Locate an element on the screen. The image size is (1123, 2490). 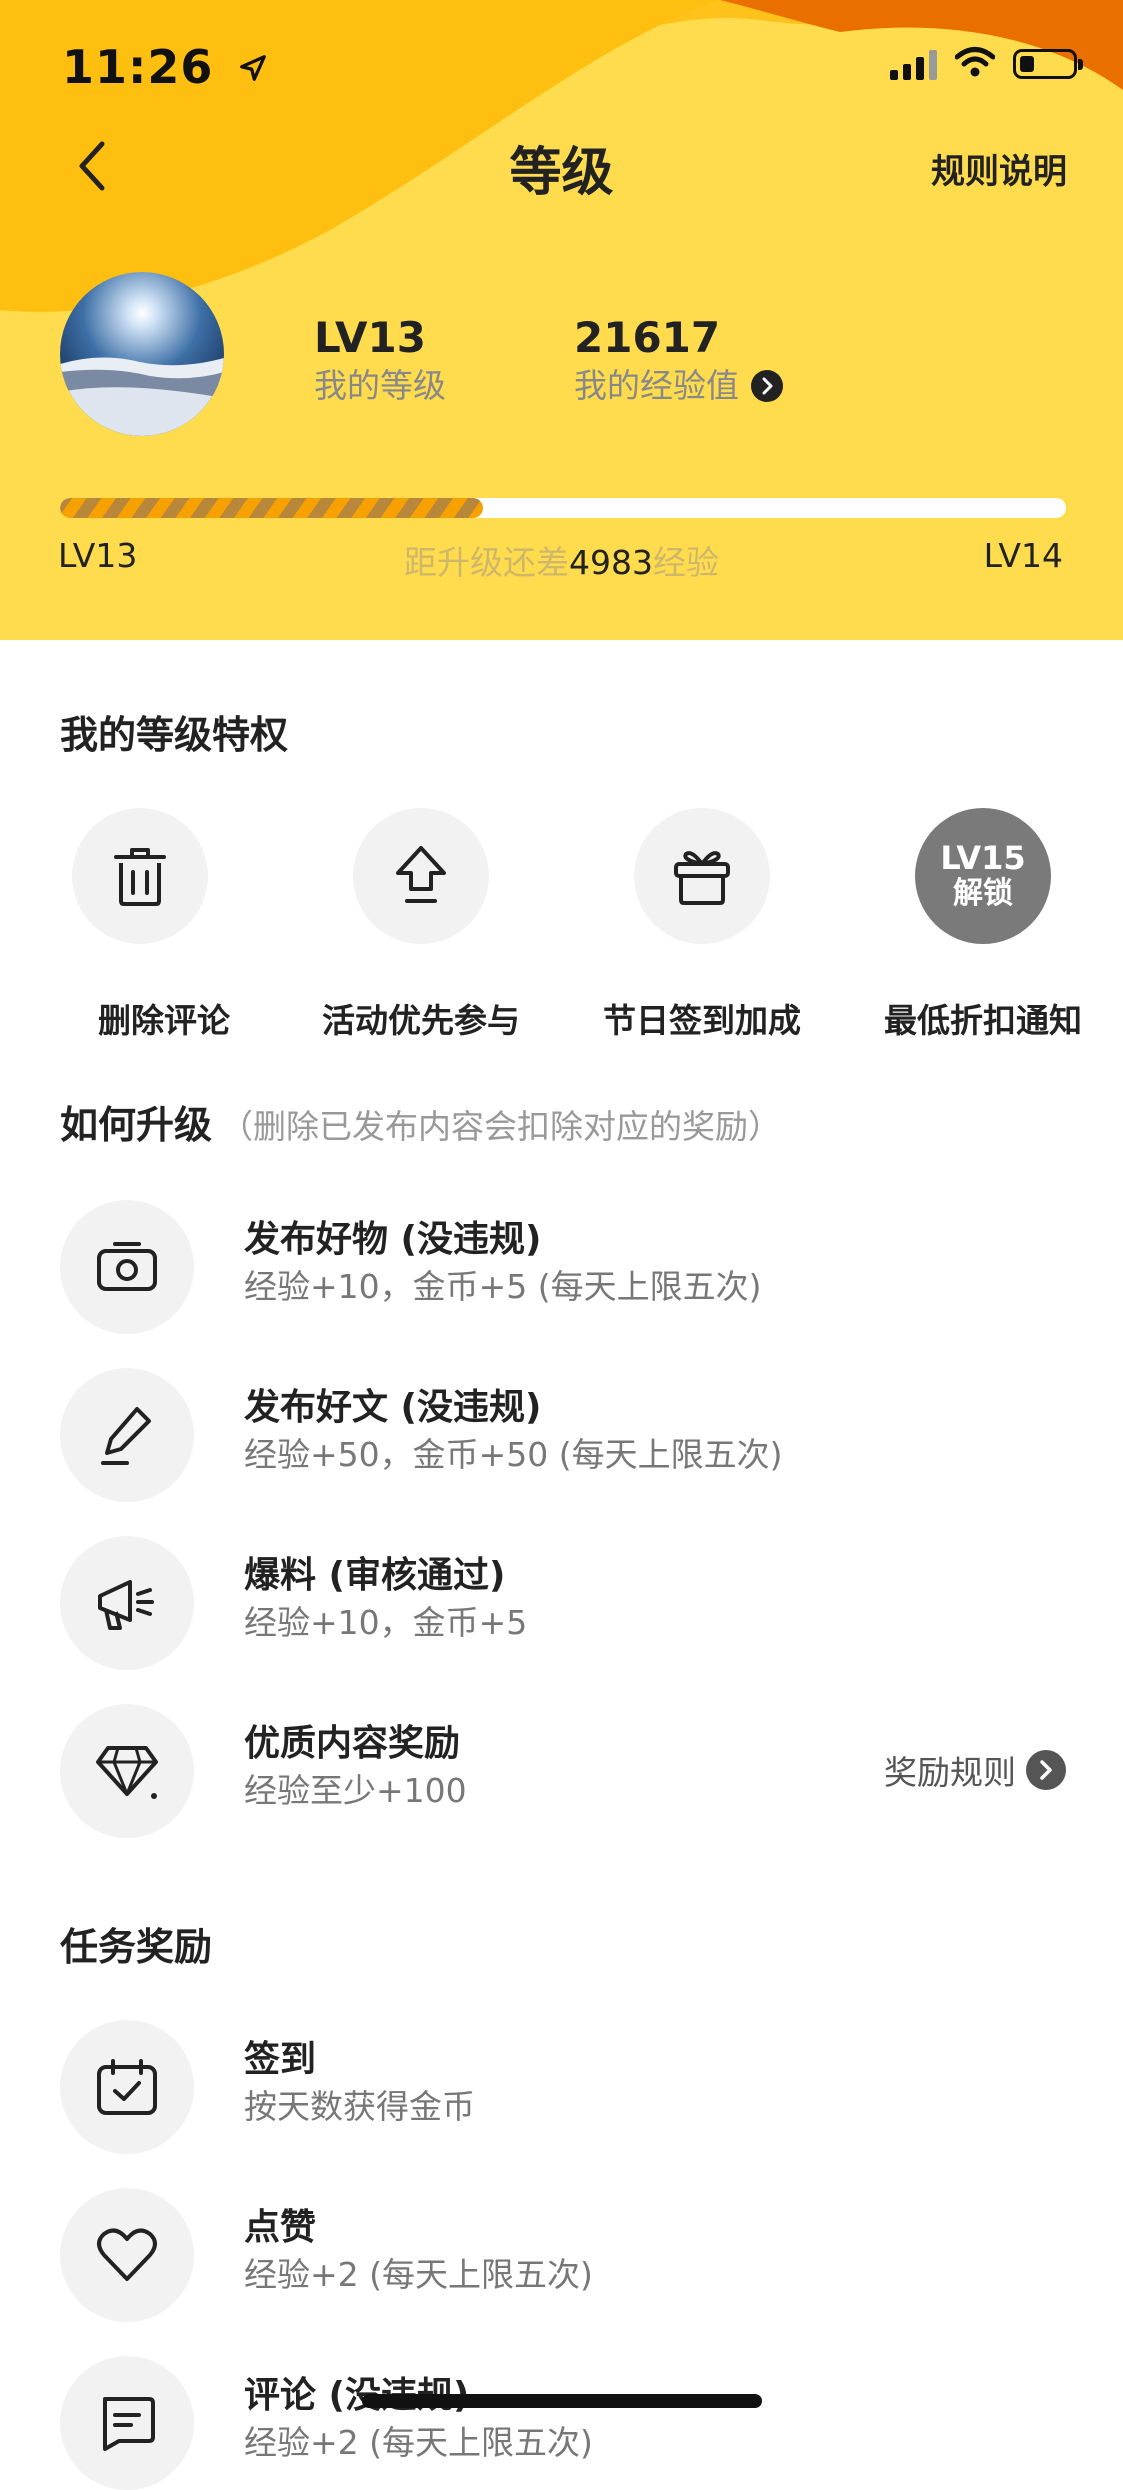
privilege-delete-comment: 删除评论 is located at coordinates (140, 925).